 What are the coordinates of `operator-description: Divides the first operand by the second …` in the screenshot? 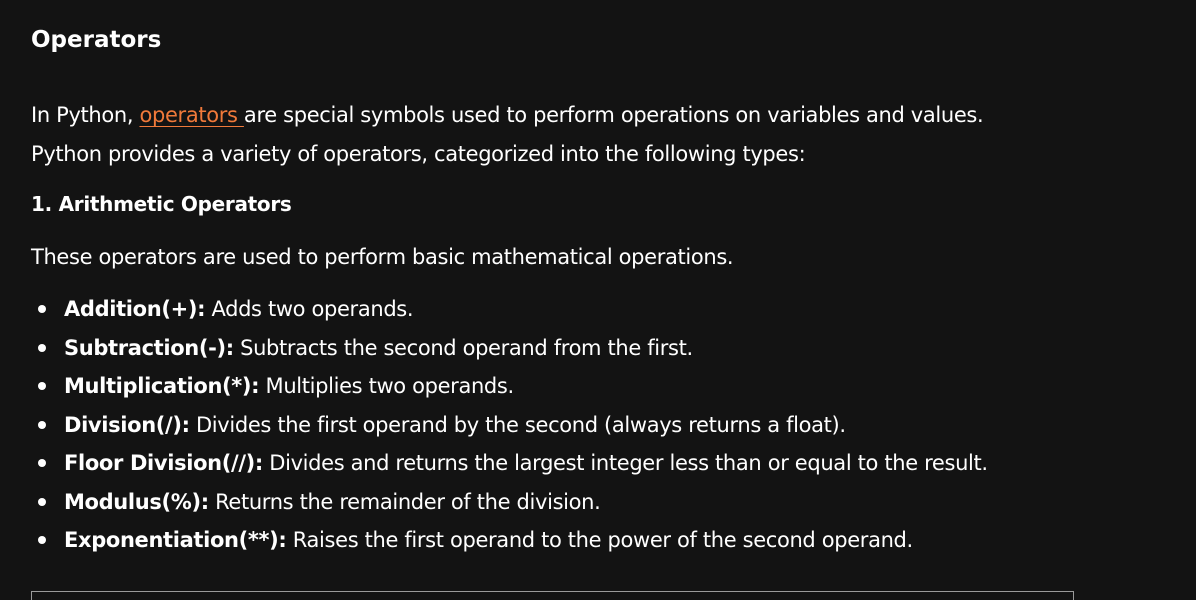 It's located at (517, 424).